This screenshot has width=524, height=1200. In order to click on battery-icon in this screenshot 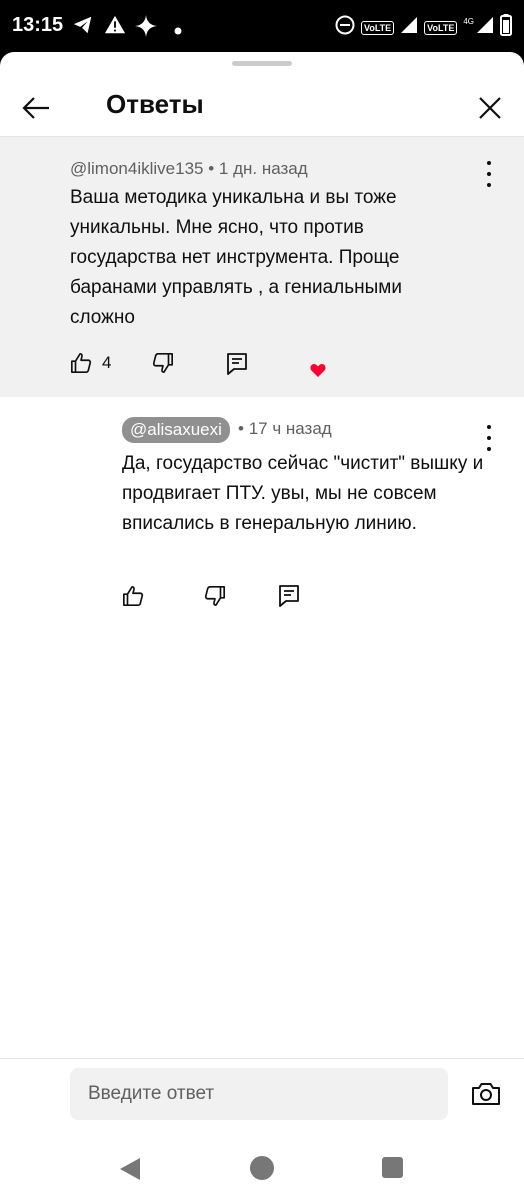, I will do `click(506, 27)`.